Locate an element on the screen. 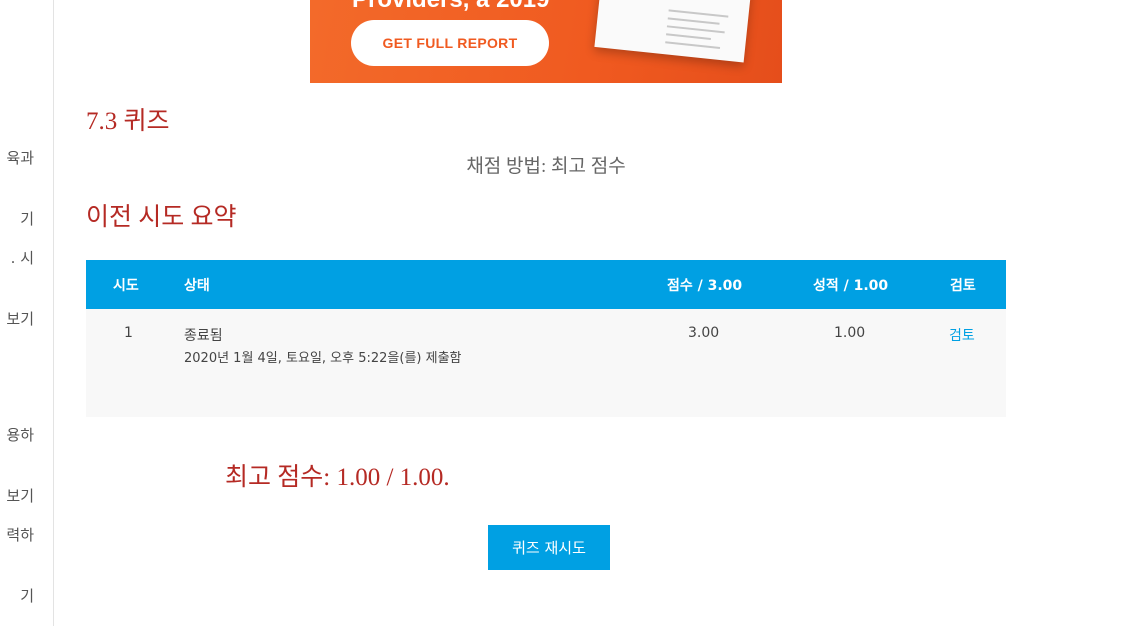 This screenshot has height=626, width=1133. best-grade: 최고 점수: 1.00 / 1.00. is located at coordinates (337, 477).